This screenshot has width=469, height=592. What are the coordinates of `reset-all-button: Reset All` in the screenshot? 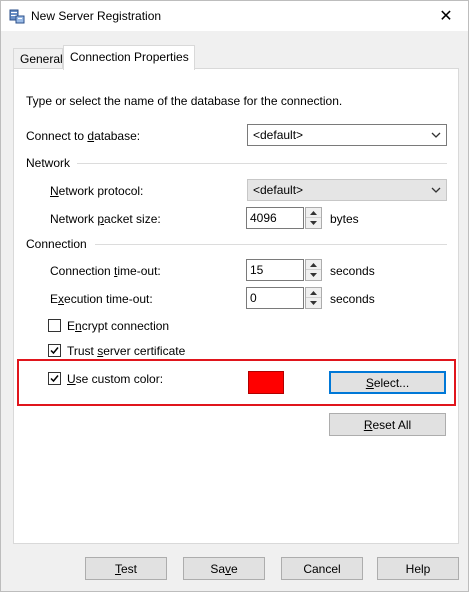 It's located at (387, 424).